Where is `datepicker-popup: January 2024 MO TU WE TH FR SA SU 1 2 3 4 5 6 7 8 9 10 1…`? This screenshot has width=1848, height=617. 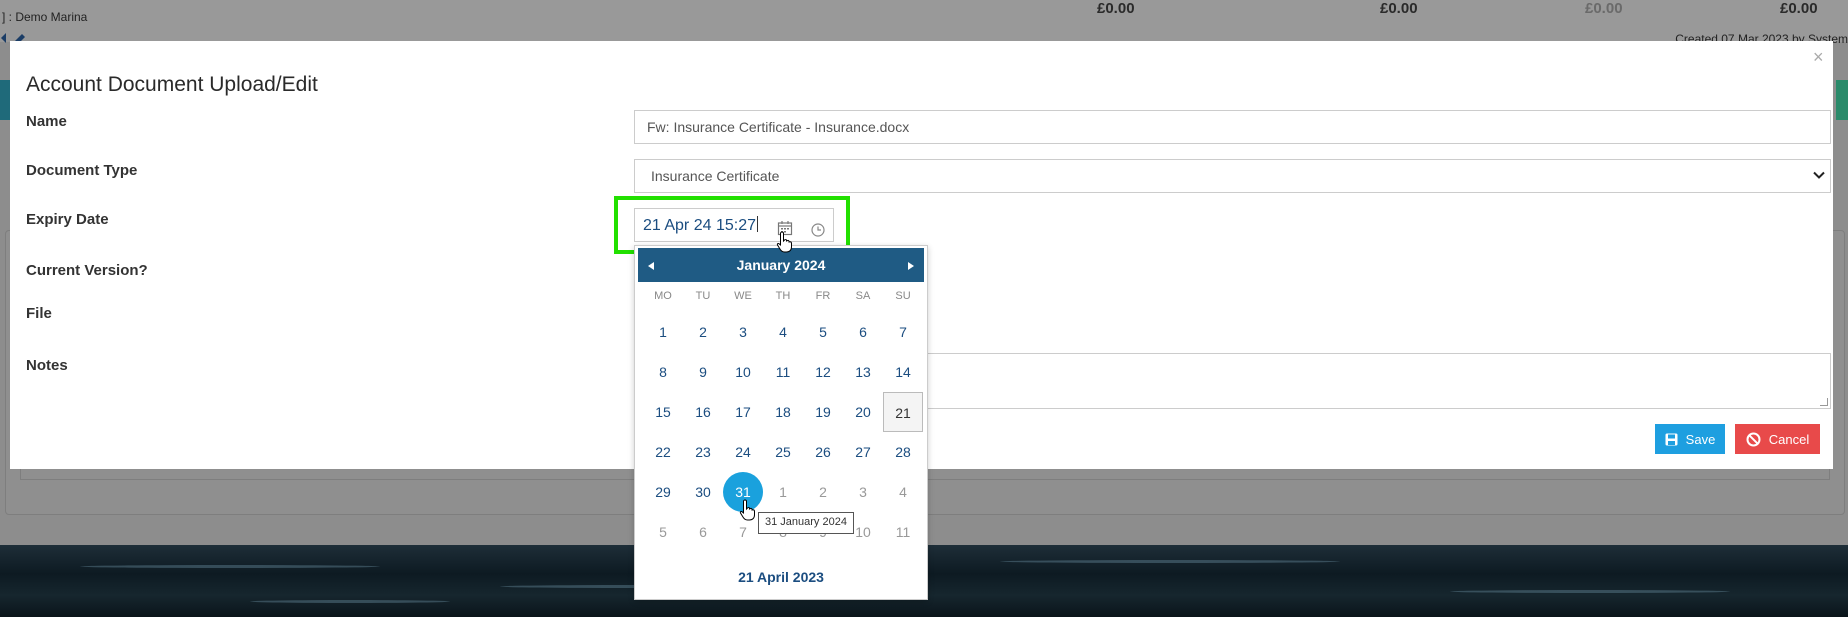
datepicker-popup: January 2024 MO TU WE TH FR SA SU 1 2 3 4 5 6 7 8 9 10 1… is located at coordinates (781, 422).